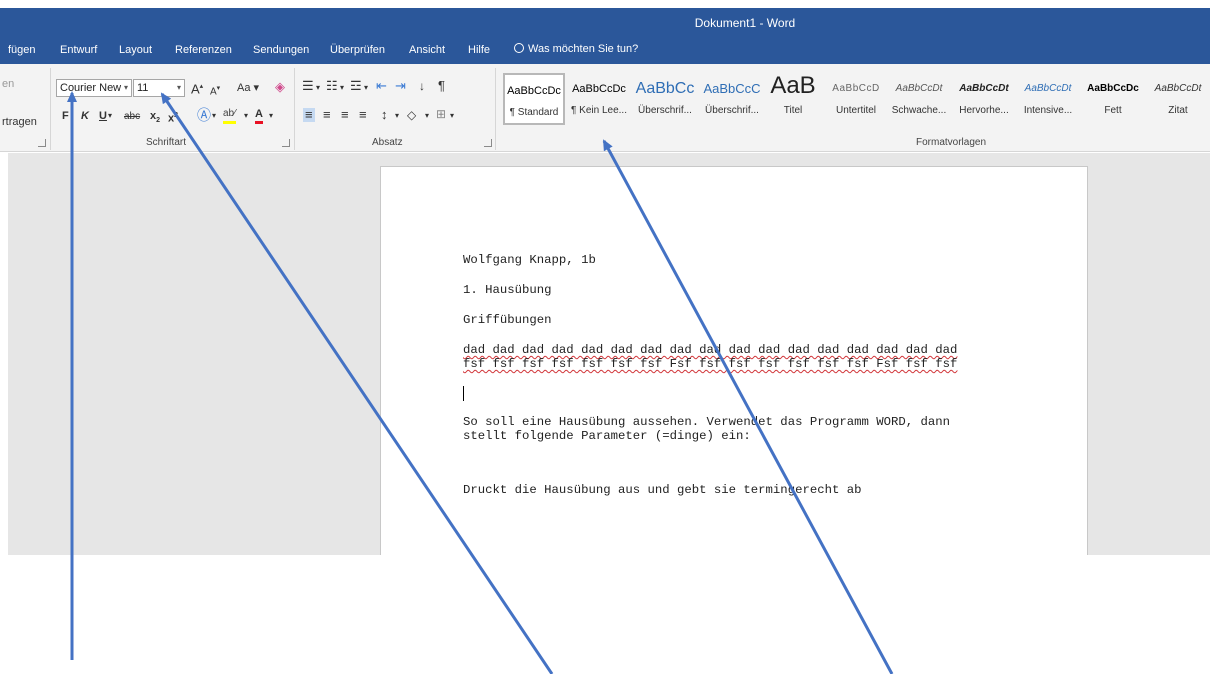  I want to click on change-case-button: Aa ▾, so click(248, 88).